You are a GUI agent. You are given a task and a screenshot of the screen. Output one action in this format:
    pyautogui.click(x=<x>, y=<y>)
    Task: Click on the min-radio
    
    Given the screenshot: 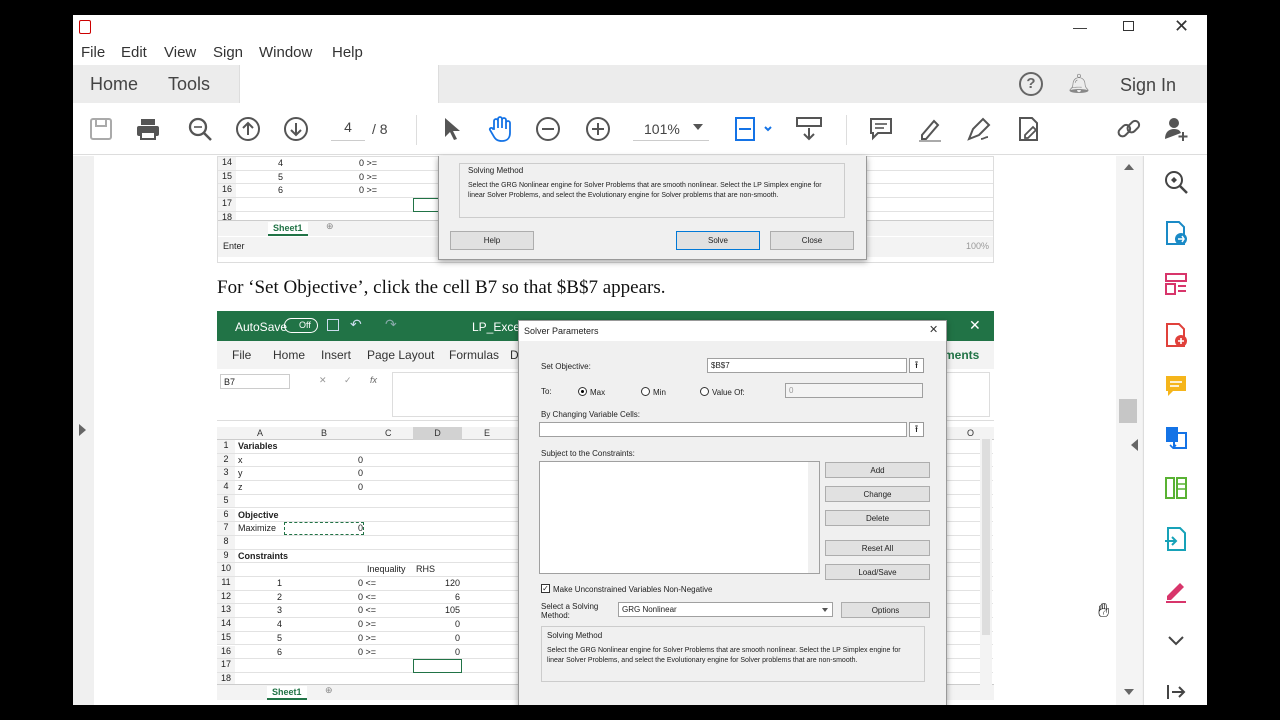 What is the action you would take?
    pyautogui.click(x=645, y=391)
    